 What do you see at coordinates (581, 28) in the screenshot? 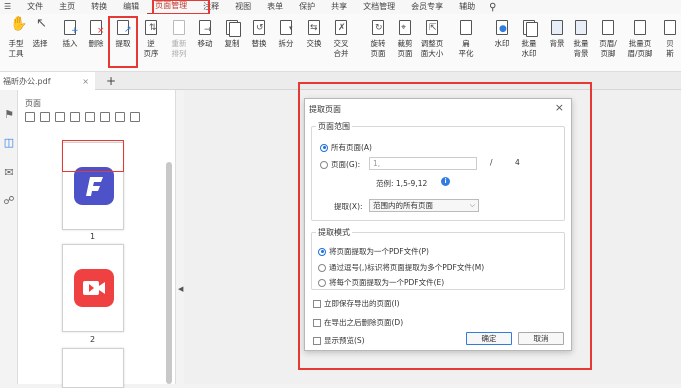
I see `batch-background-icon` at bounding box center [581, 28].